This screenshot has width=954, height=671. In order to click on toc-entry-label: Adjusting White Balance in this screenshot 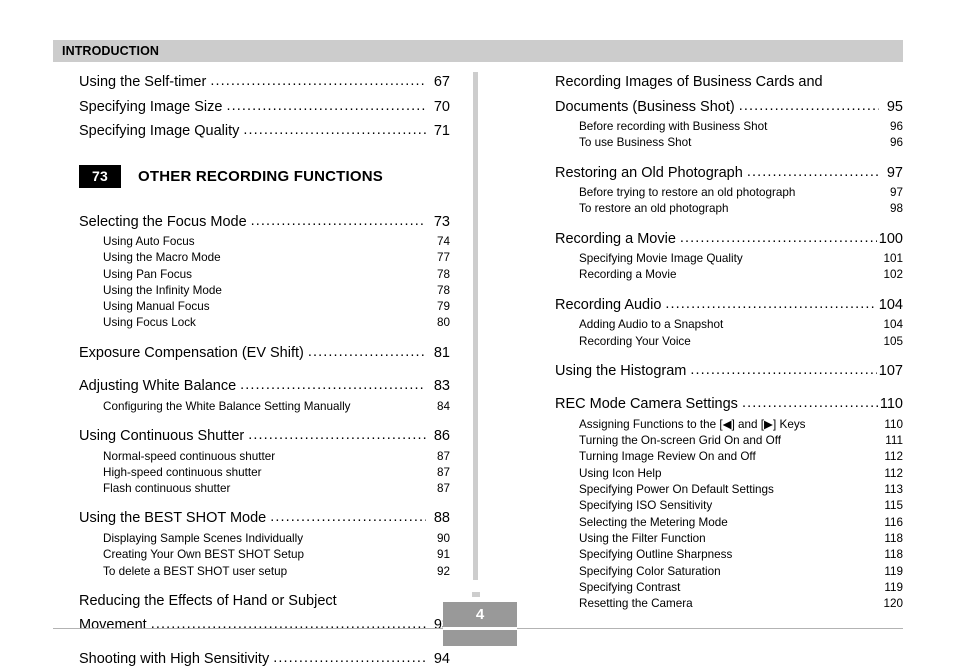, I will do `click(158, 386)`.